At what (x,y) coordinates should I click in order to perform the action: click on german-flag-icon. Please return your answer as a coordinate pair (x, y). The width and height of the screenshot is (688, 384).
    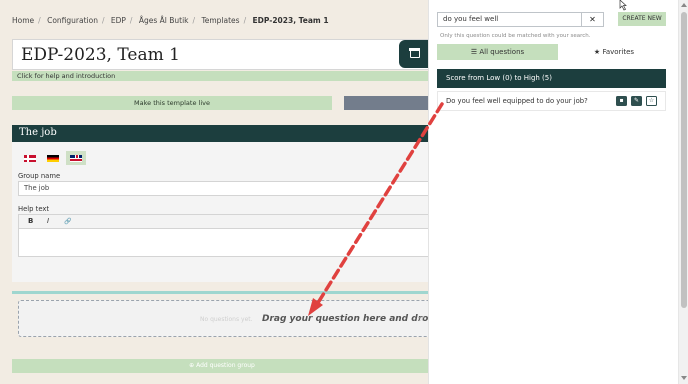
    Looking at the image, I should click on (53, 158).